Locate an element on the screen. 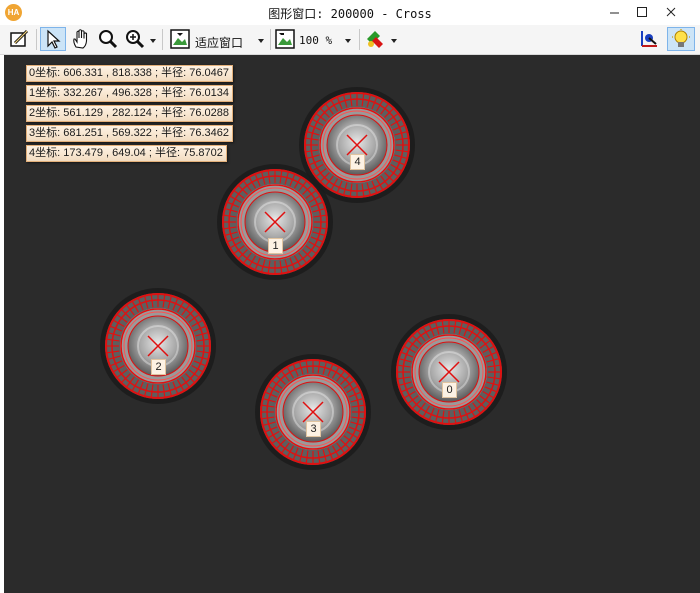 The width and height of the screenshot is (700, 593). minimize-button is located at coordinates (614, 12).